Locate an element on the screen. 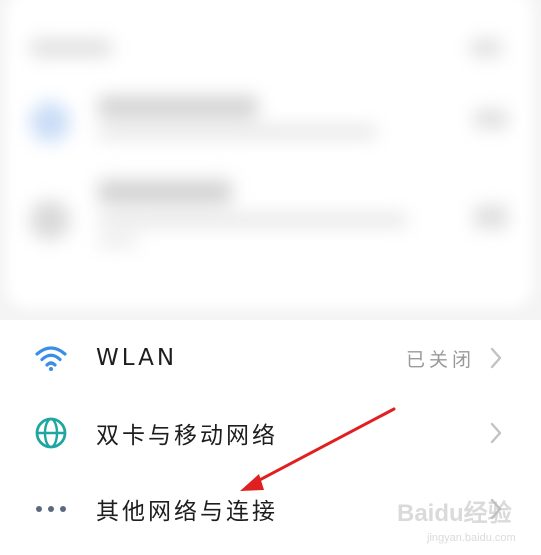 The width and height of the screenshot is (541, 555). settings-item-label: 双卡与移动网络 is located at coordinates (187, 436).